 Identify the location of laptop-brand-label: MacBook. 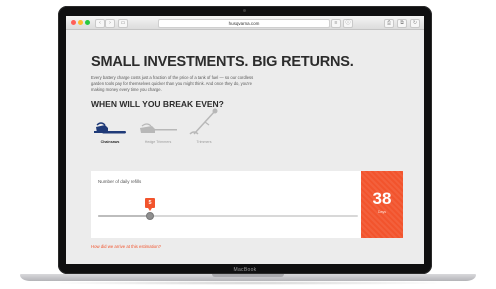
(245, 270).